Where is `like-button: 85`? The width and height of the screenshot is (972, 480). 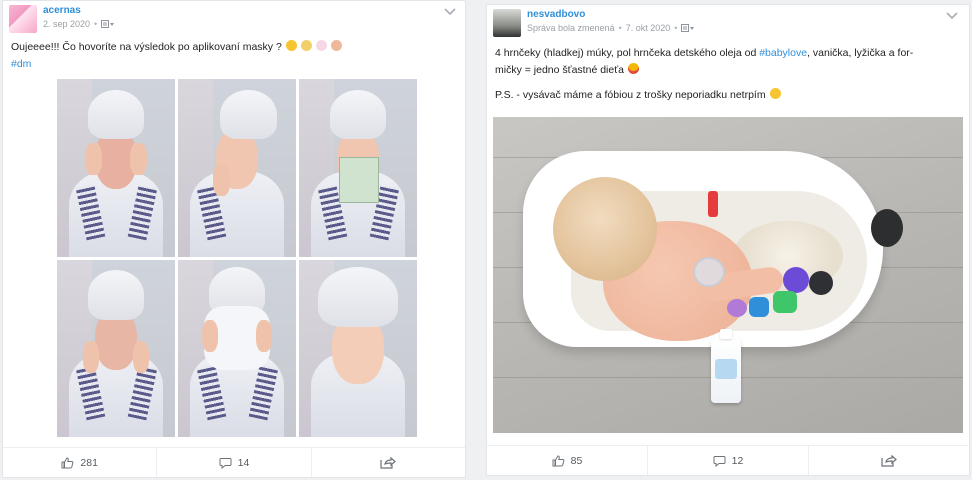
like-button: 85 is located at coordinates (567, 460).